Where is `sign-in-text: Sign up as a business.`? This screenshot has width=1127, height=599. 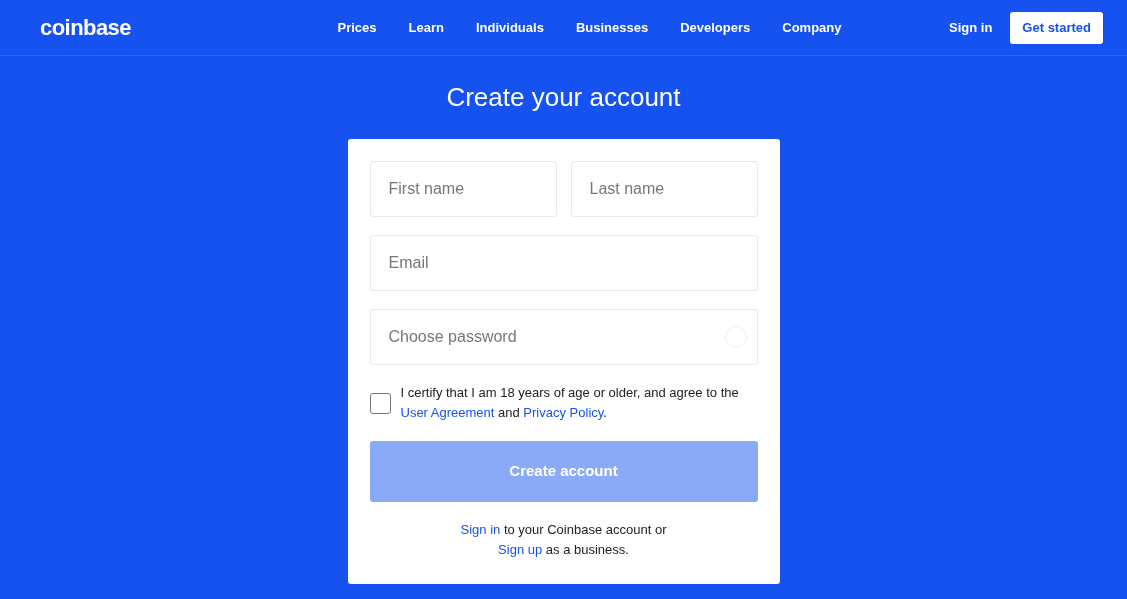
sign-in-text: Sign up as a business. is located at coordinates (563, 550).